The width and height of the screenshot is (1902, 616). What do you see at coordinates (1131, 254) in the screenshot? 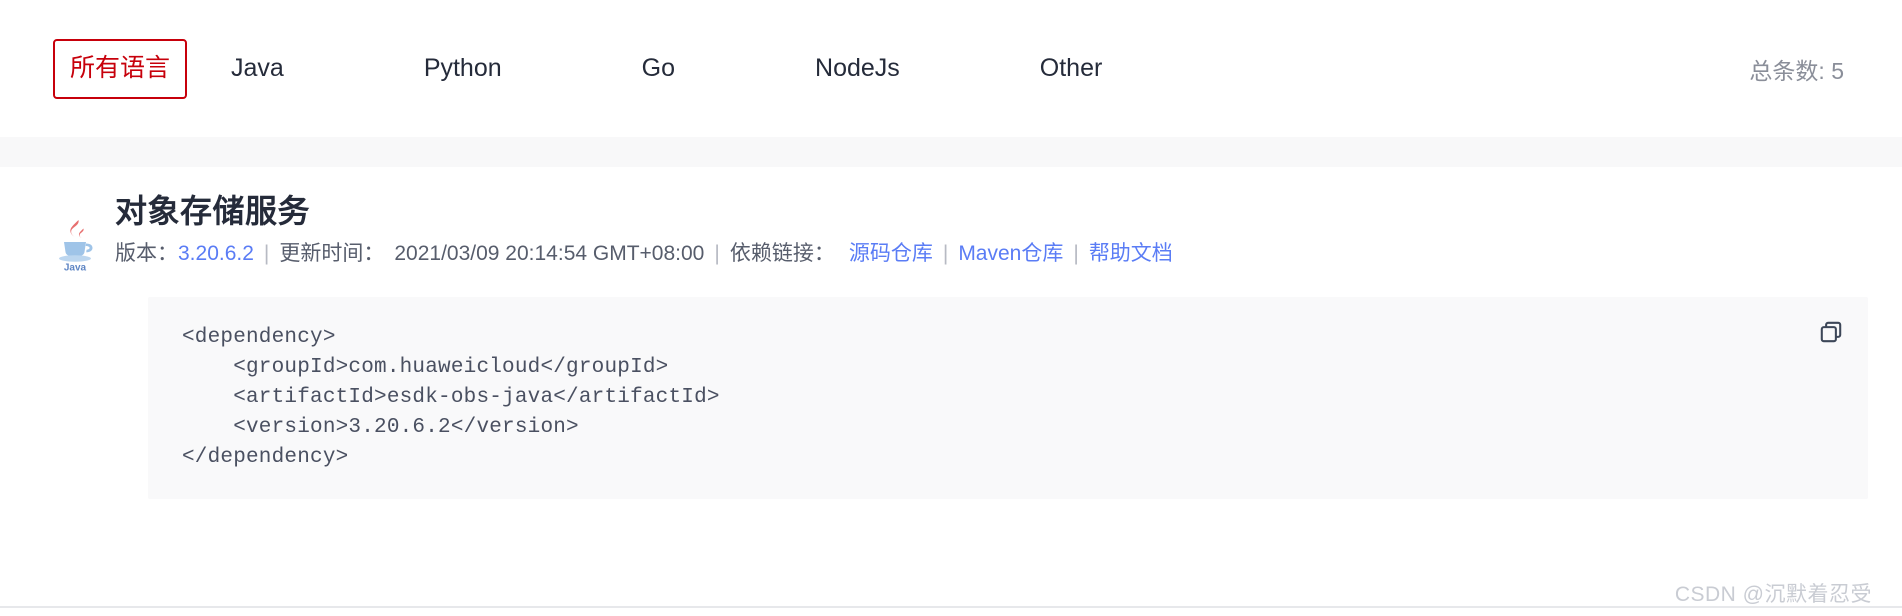
I see `link-help-document: 帮助文档` at bounding box center [1131, 254].